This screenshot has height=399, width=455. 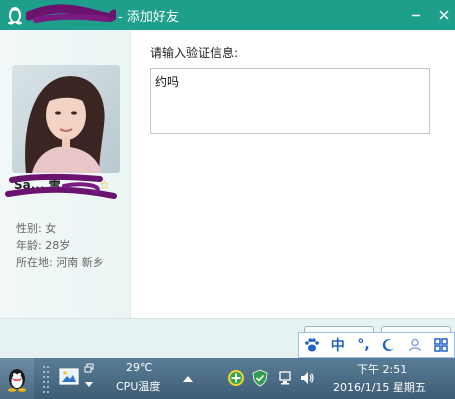 I want to click on gender-text: 性别: 女, so click(x=36, y=228).